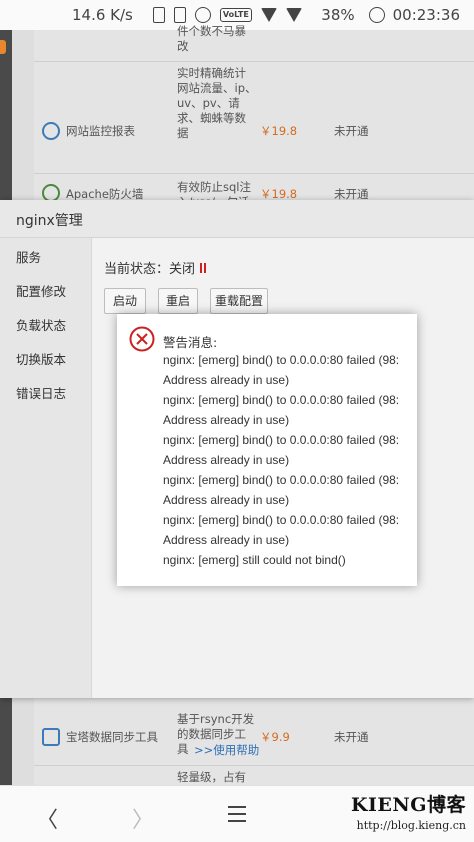 The height and width of the screenshot is (842, 474). Describe the element at coordinates (51, 737) in the screenshot. I see `database-icon` at that location.